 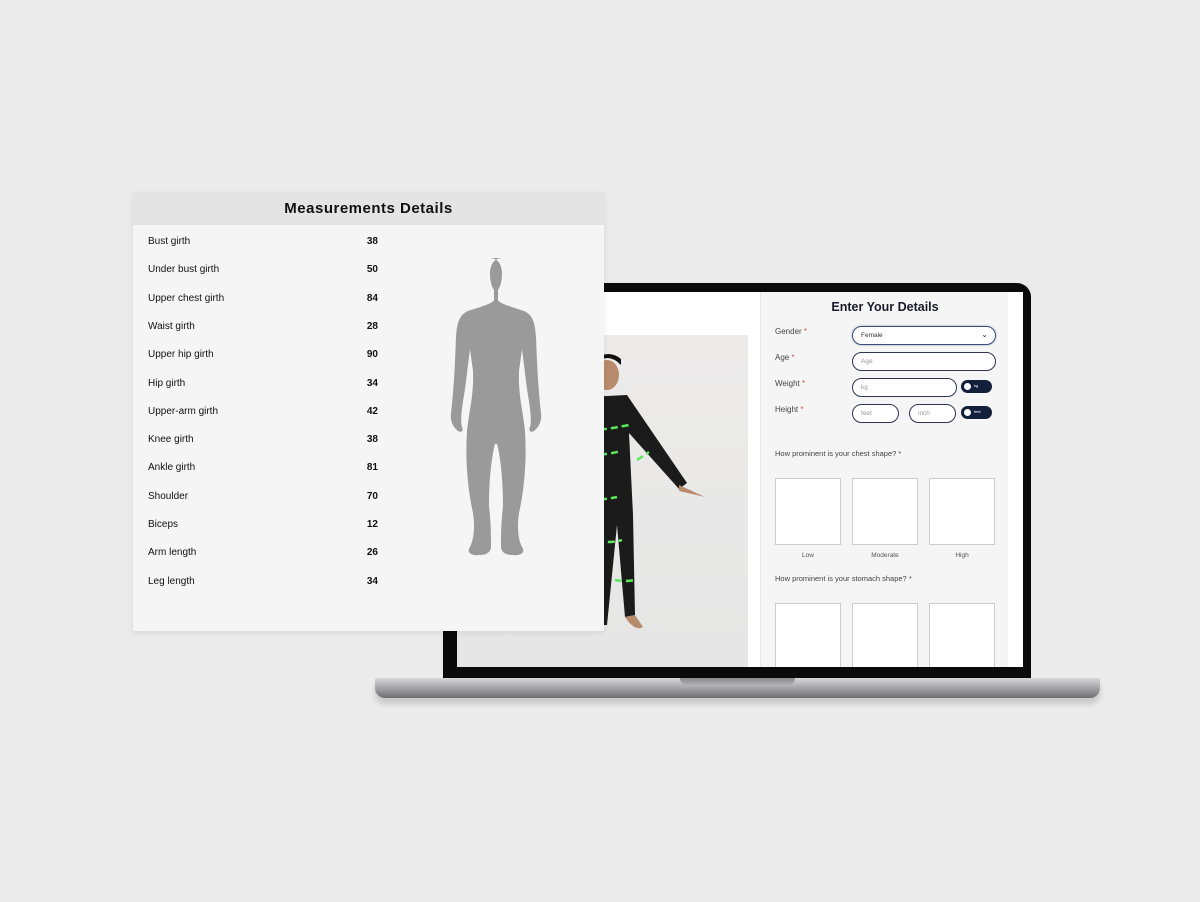 I want to click on measurement-row: Bust girth 38, so click(x=263, y=241).